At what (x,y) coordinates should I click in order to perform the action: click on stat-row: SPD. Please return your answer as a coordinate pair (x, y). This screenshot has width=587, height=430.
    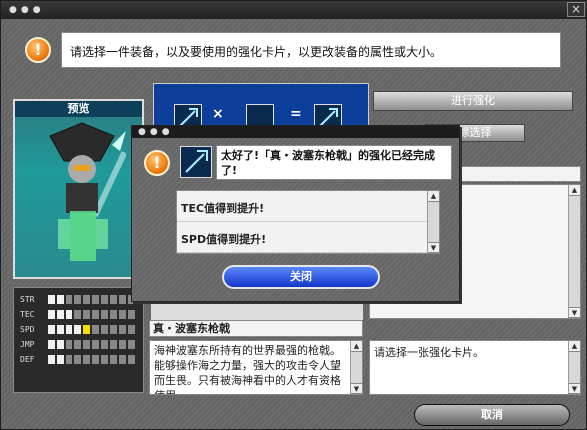
    Looking at the image, I should click on (78, 329).